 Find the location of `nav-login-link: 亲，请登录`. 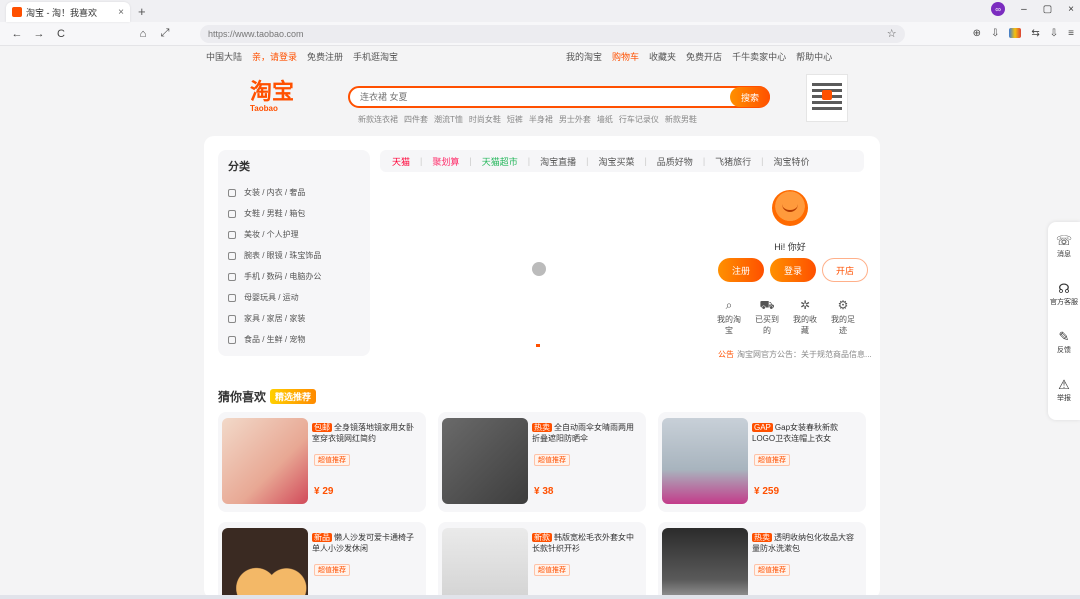

nav-login-link: 亲，请登录 is located at coordinates (274, 56).